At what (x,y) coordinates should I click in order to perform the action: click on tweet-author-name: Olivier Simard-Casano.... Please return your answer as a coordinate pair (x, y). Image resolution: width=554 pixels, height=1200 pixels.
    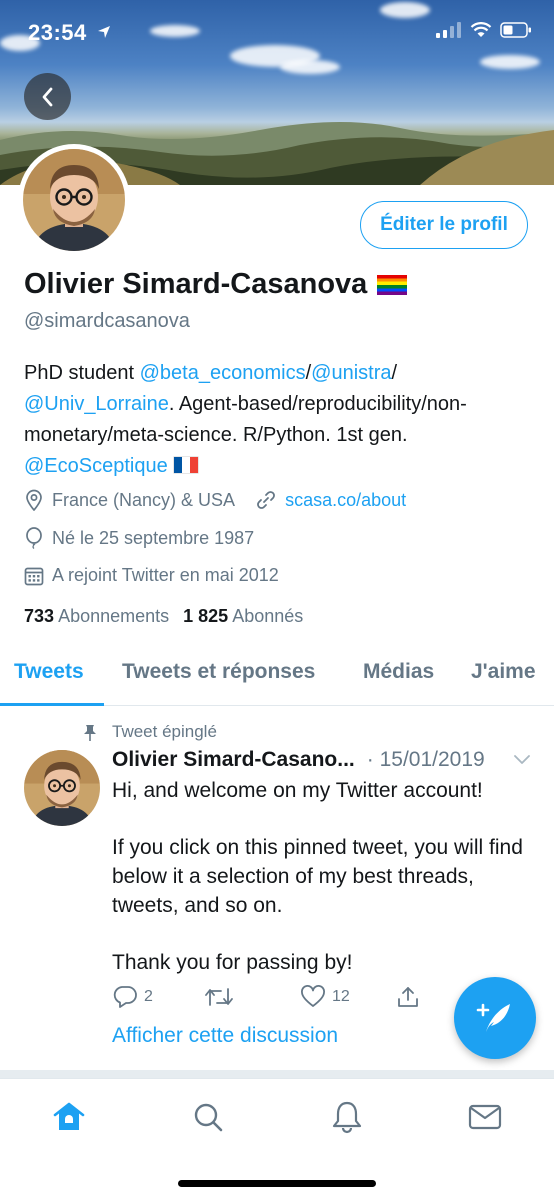
    Looking at the image, I should click on (233, 760).